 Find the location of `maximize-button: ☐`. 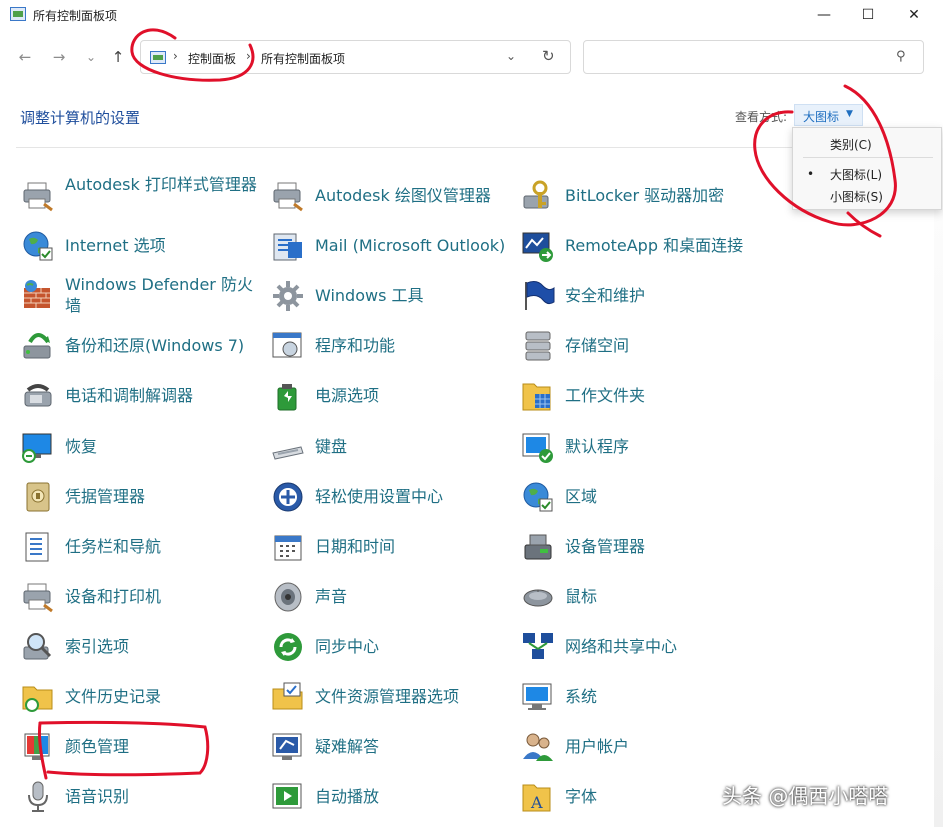

maximize-button: ☐ is located at coordinates (868, 15).